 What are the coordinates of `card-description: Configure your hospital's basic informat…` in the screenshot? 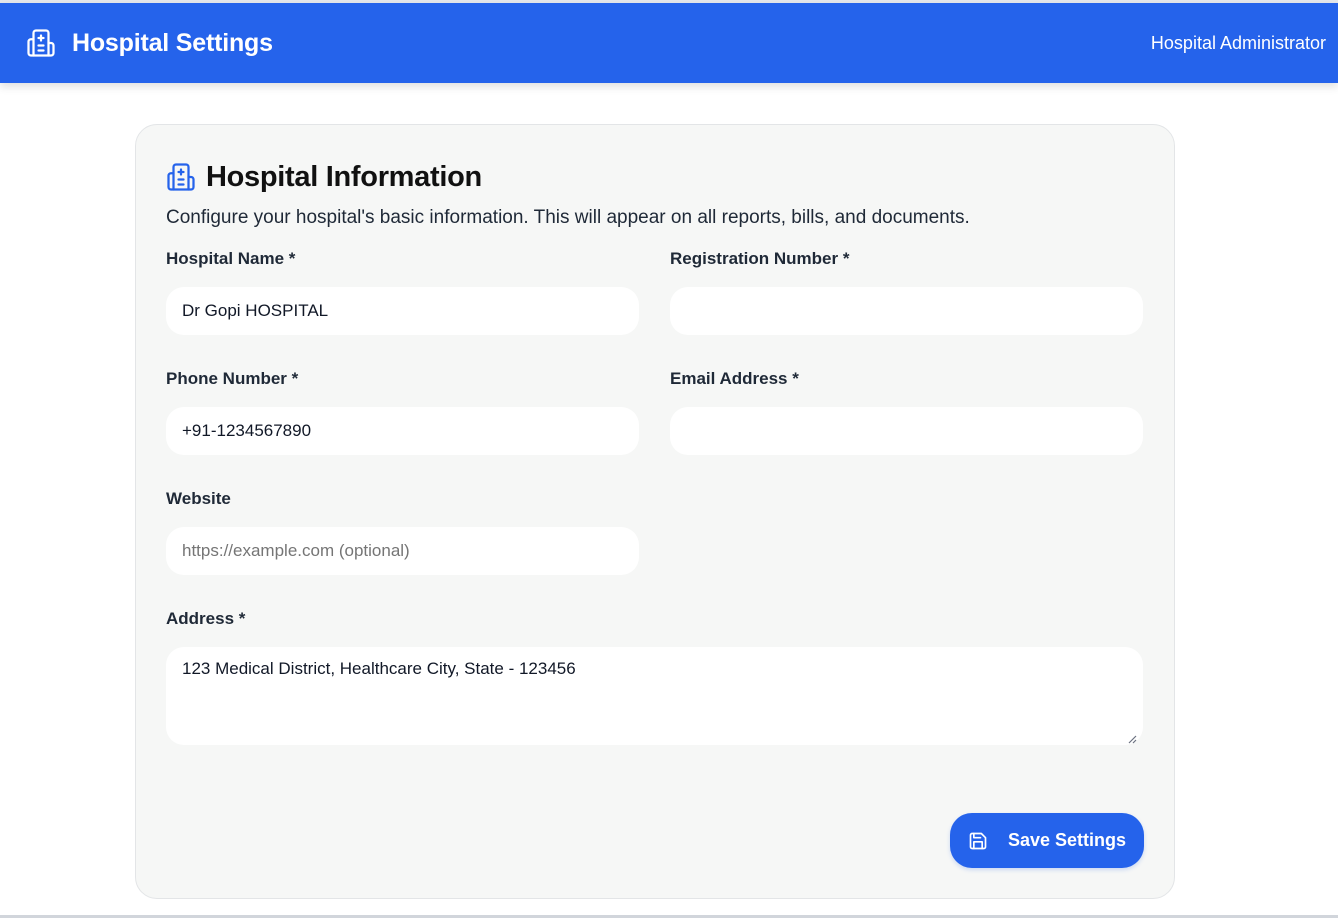 It's located at (568, 217).